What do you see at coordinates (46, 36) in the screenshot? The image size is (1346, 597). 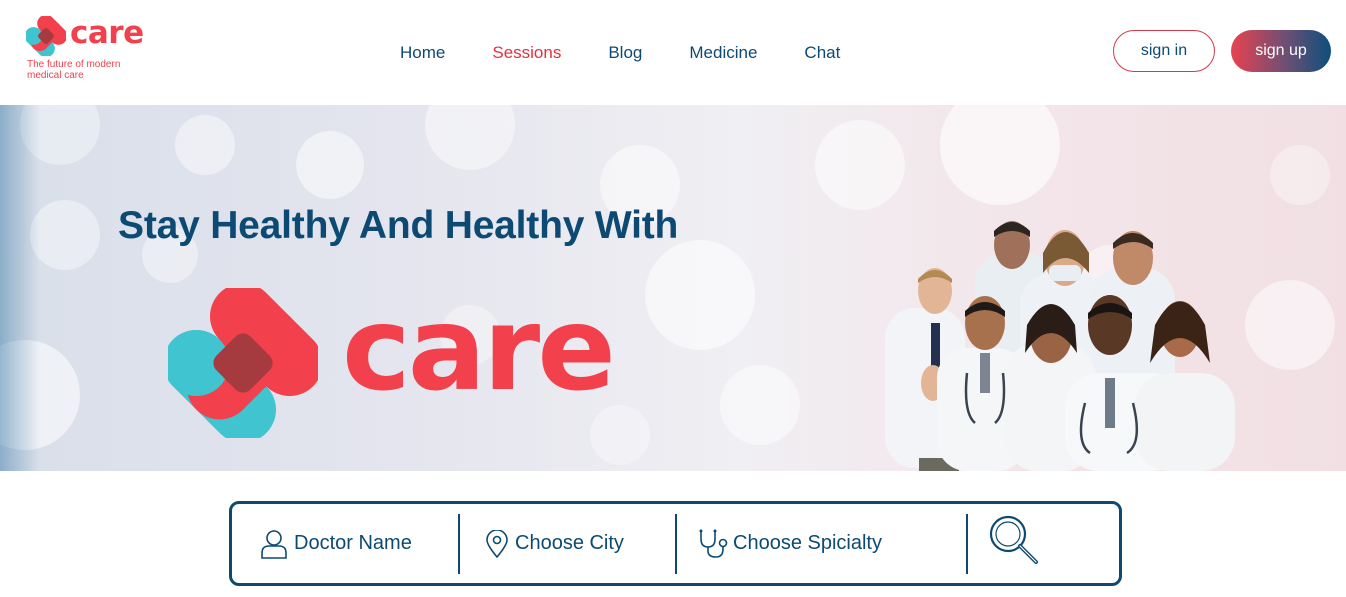 I see `brand-mark-icon` at bounding box center [46, 36].